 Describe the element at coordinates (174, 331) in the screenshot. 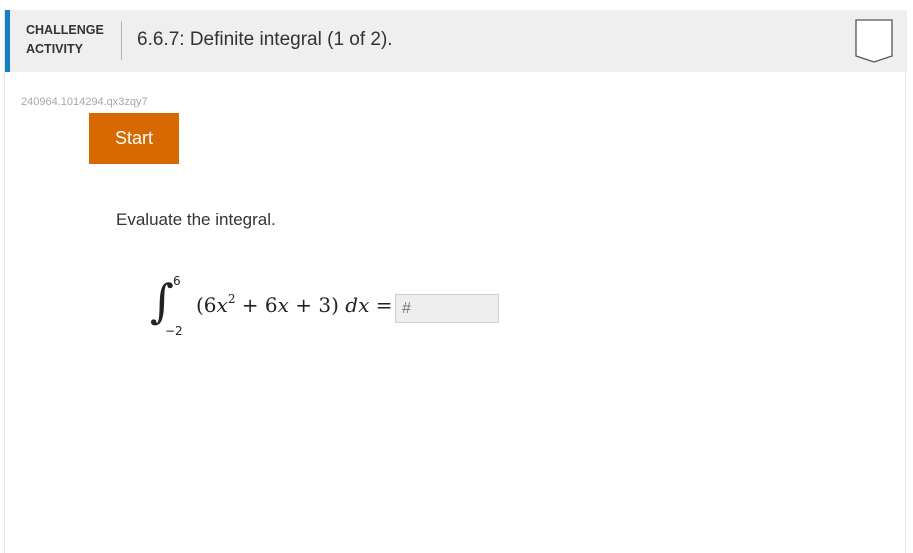

I see `lower-limit: −2` at that location.